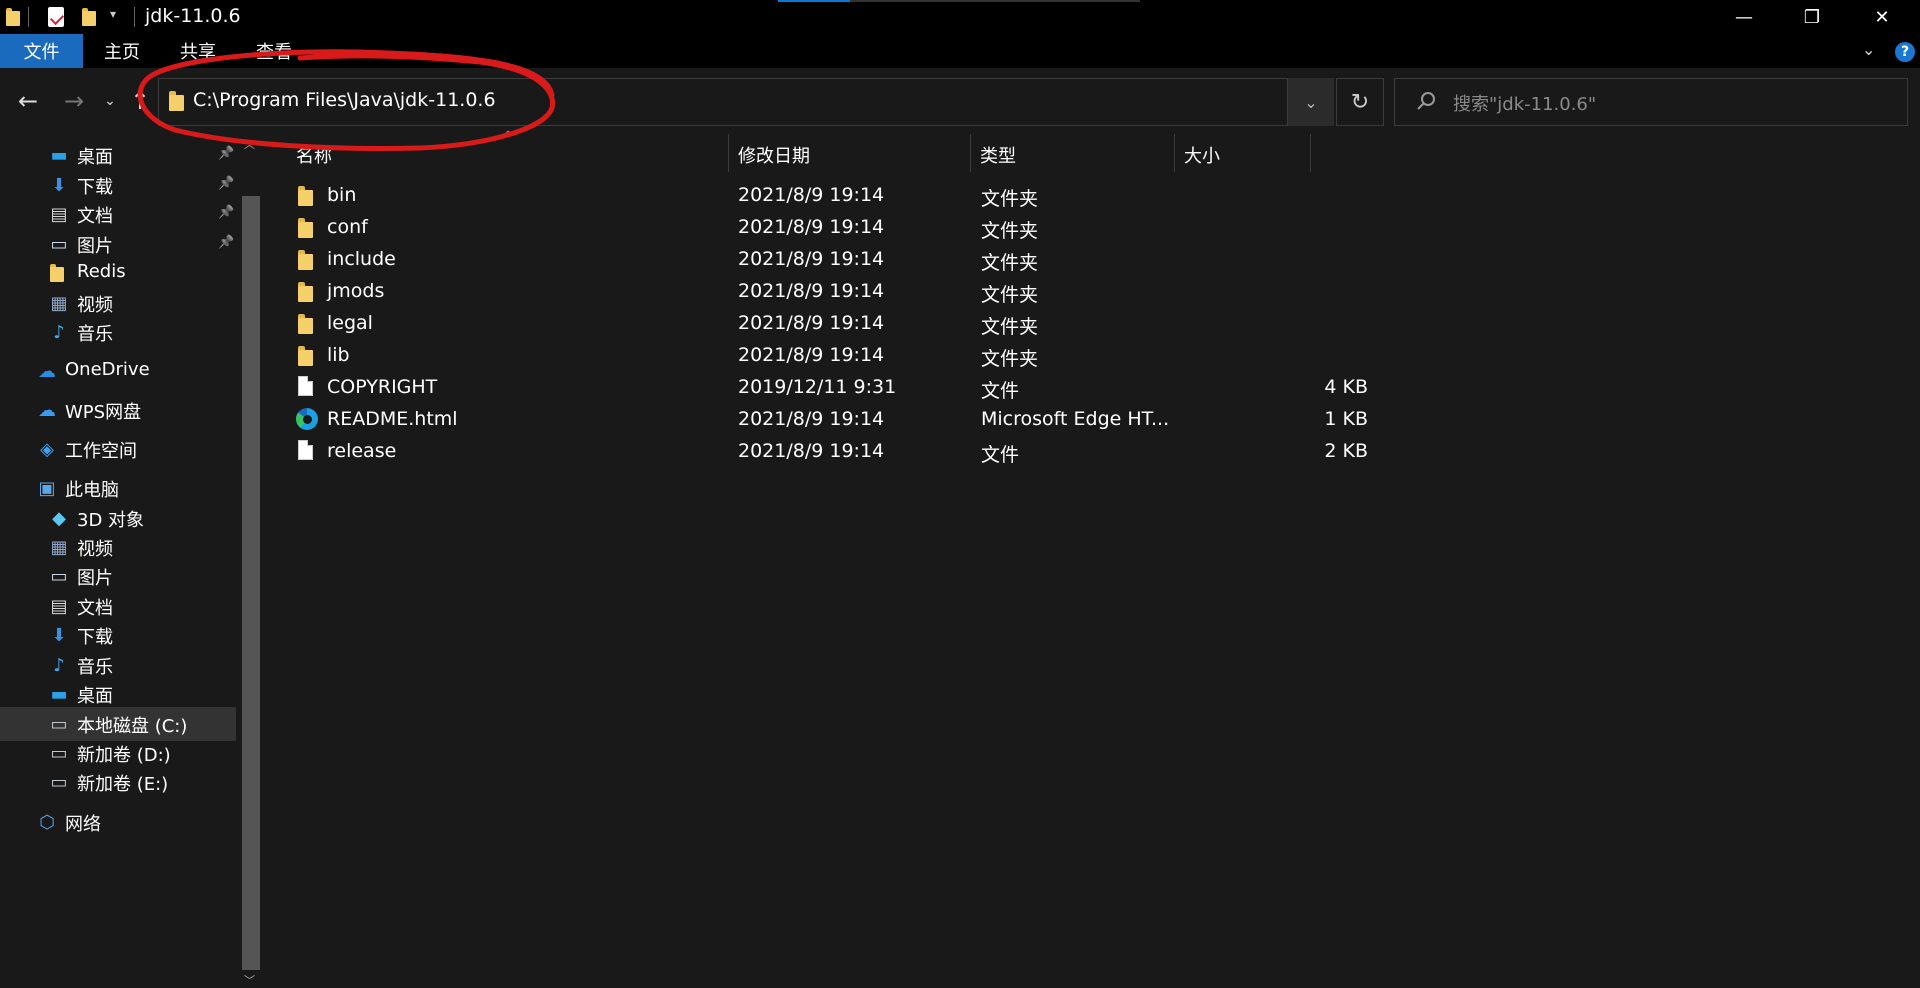  Describe the element at coordinates (1000, 391) in the screenshot. I see `file-type: 文件` at that location.